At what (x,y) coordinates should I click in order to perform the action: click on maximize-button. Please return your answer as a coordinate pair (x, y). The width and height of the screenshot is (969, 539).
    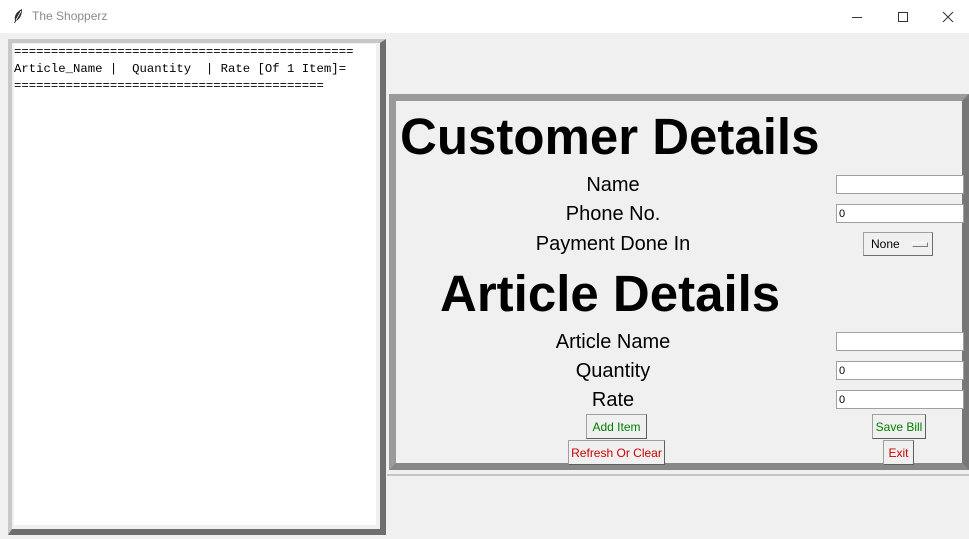
    Looking at the image, I should click on (903, 16).